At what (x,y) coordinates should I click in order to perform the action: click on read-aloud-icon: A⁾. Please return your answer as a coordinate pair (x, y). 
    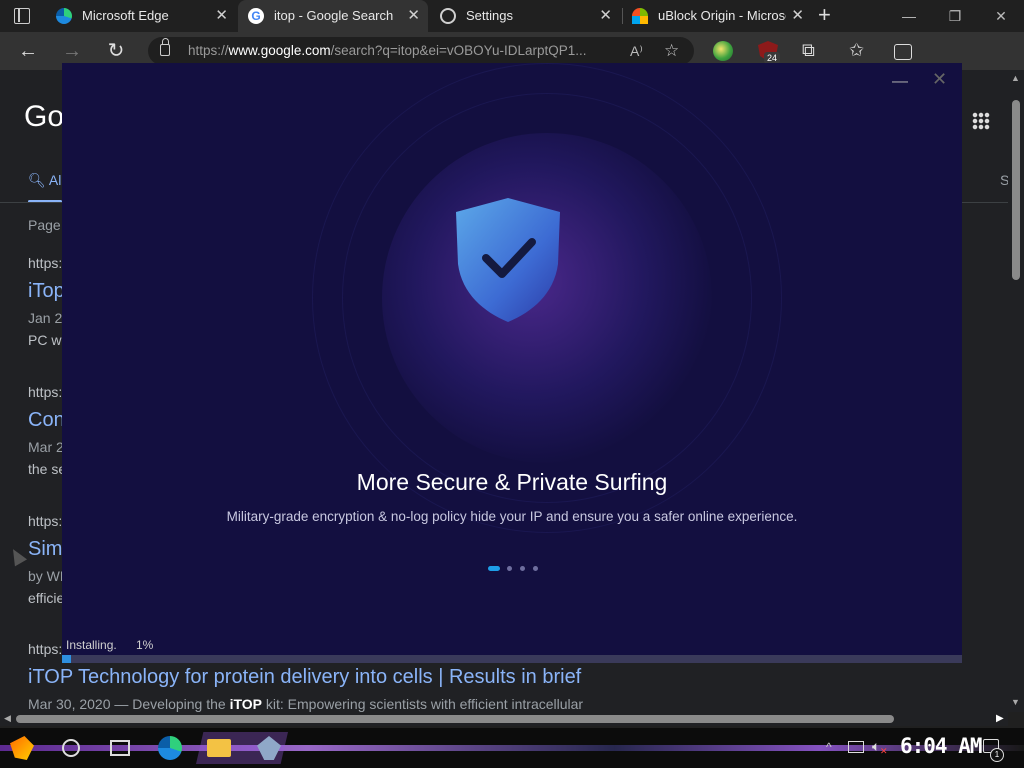
    Looking at the image, I should click on (636, 51).